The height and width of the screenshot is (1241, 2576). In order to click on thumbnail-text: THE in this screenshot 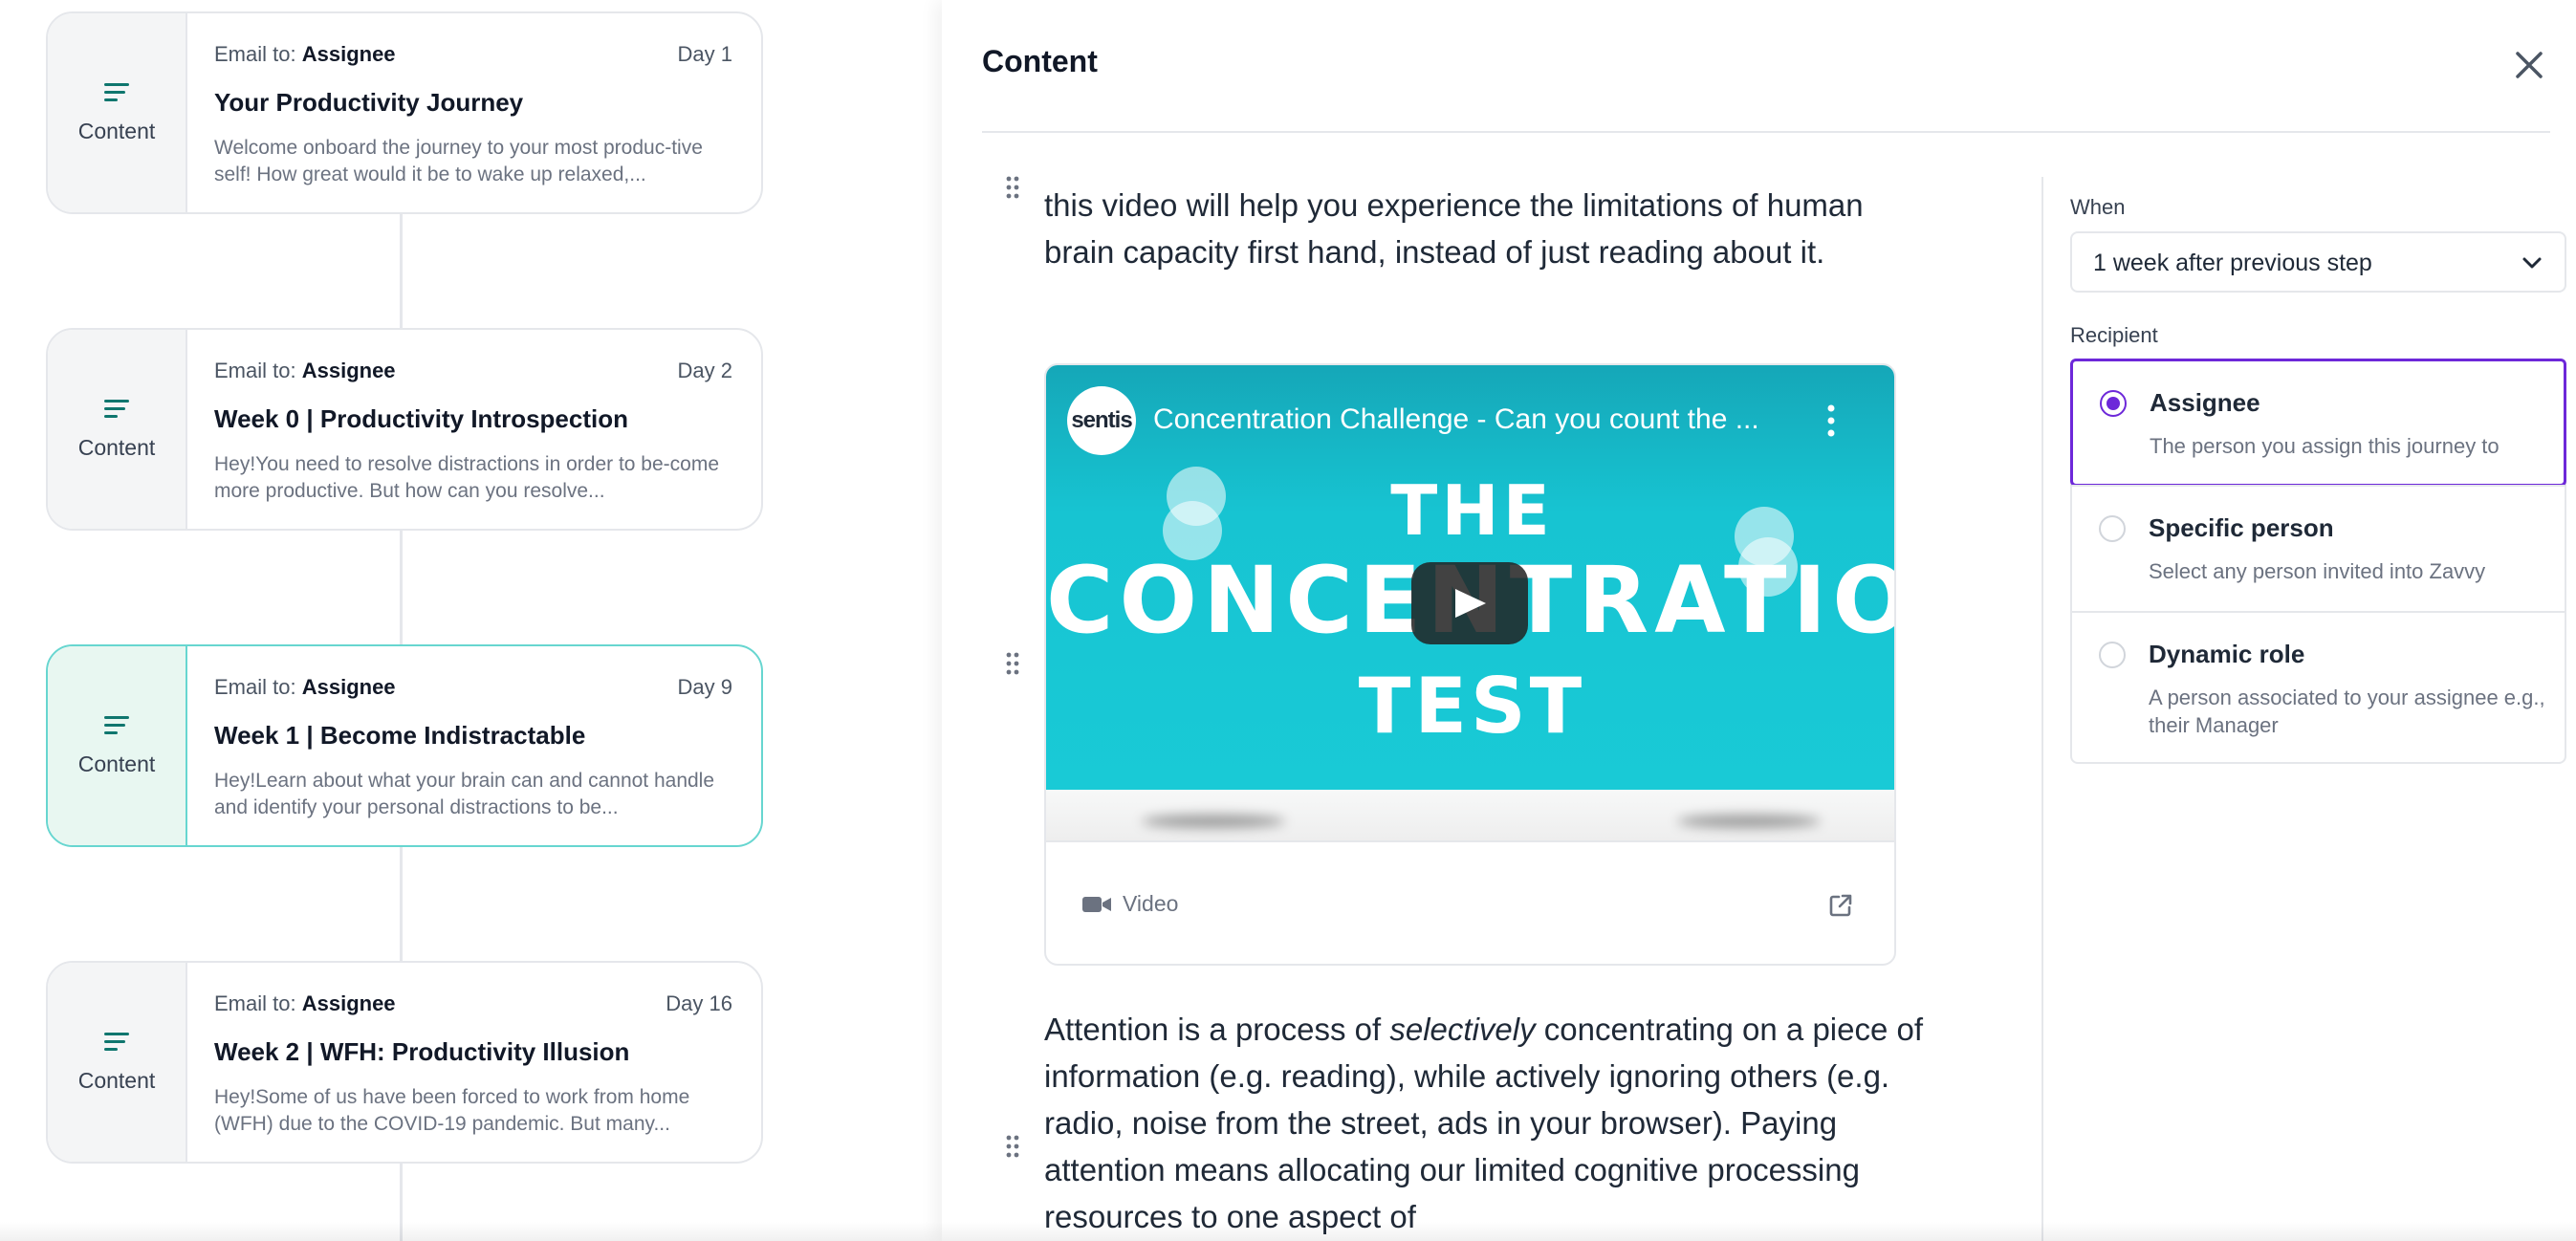, I will do `click(1472, 510)`.